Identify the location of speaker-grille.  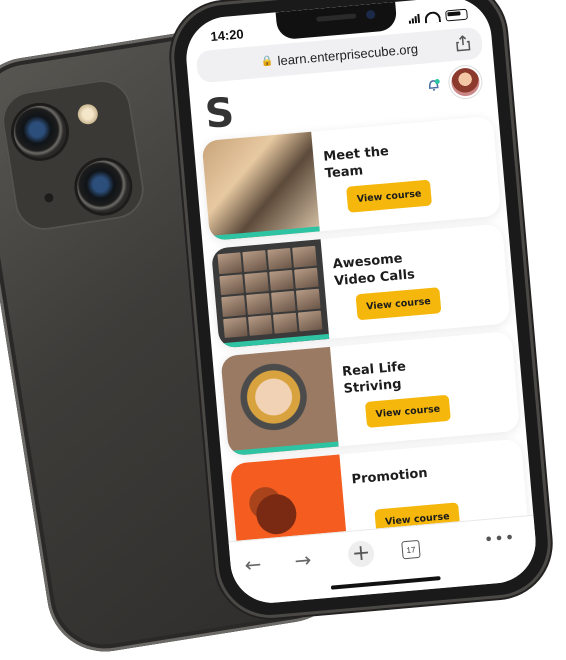
(336, 17).